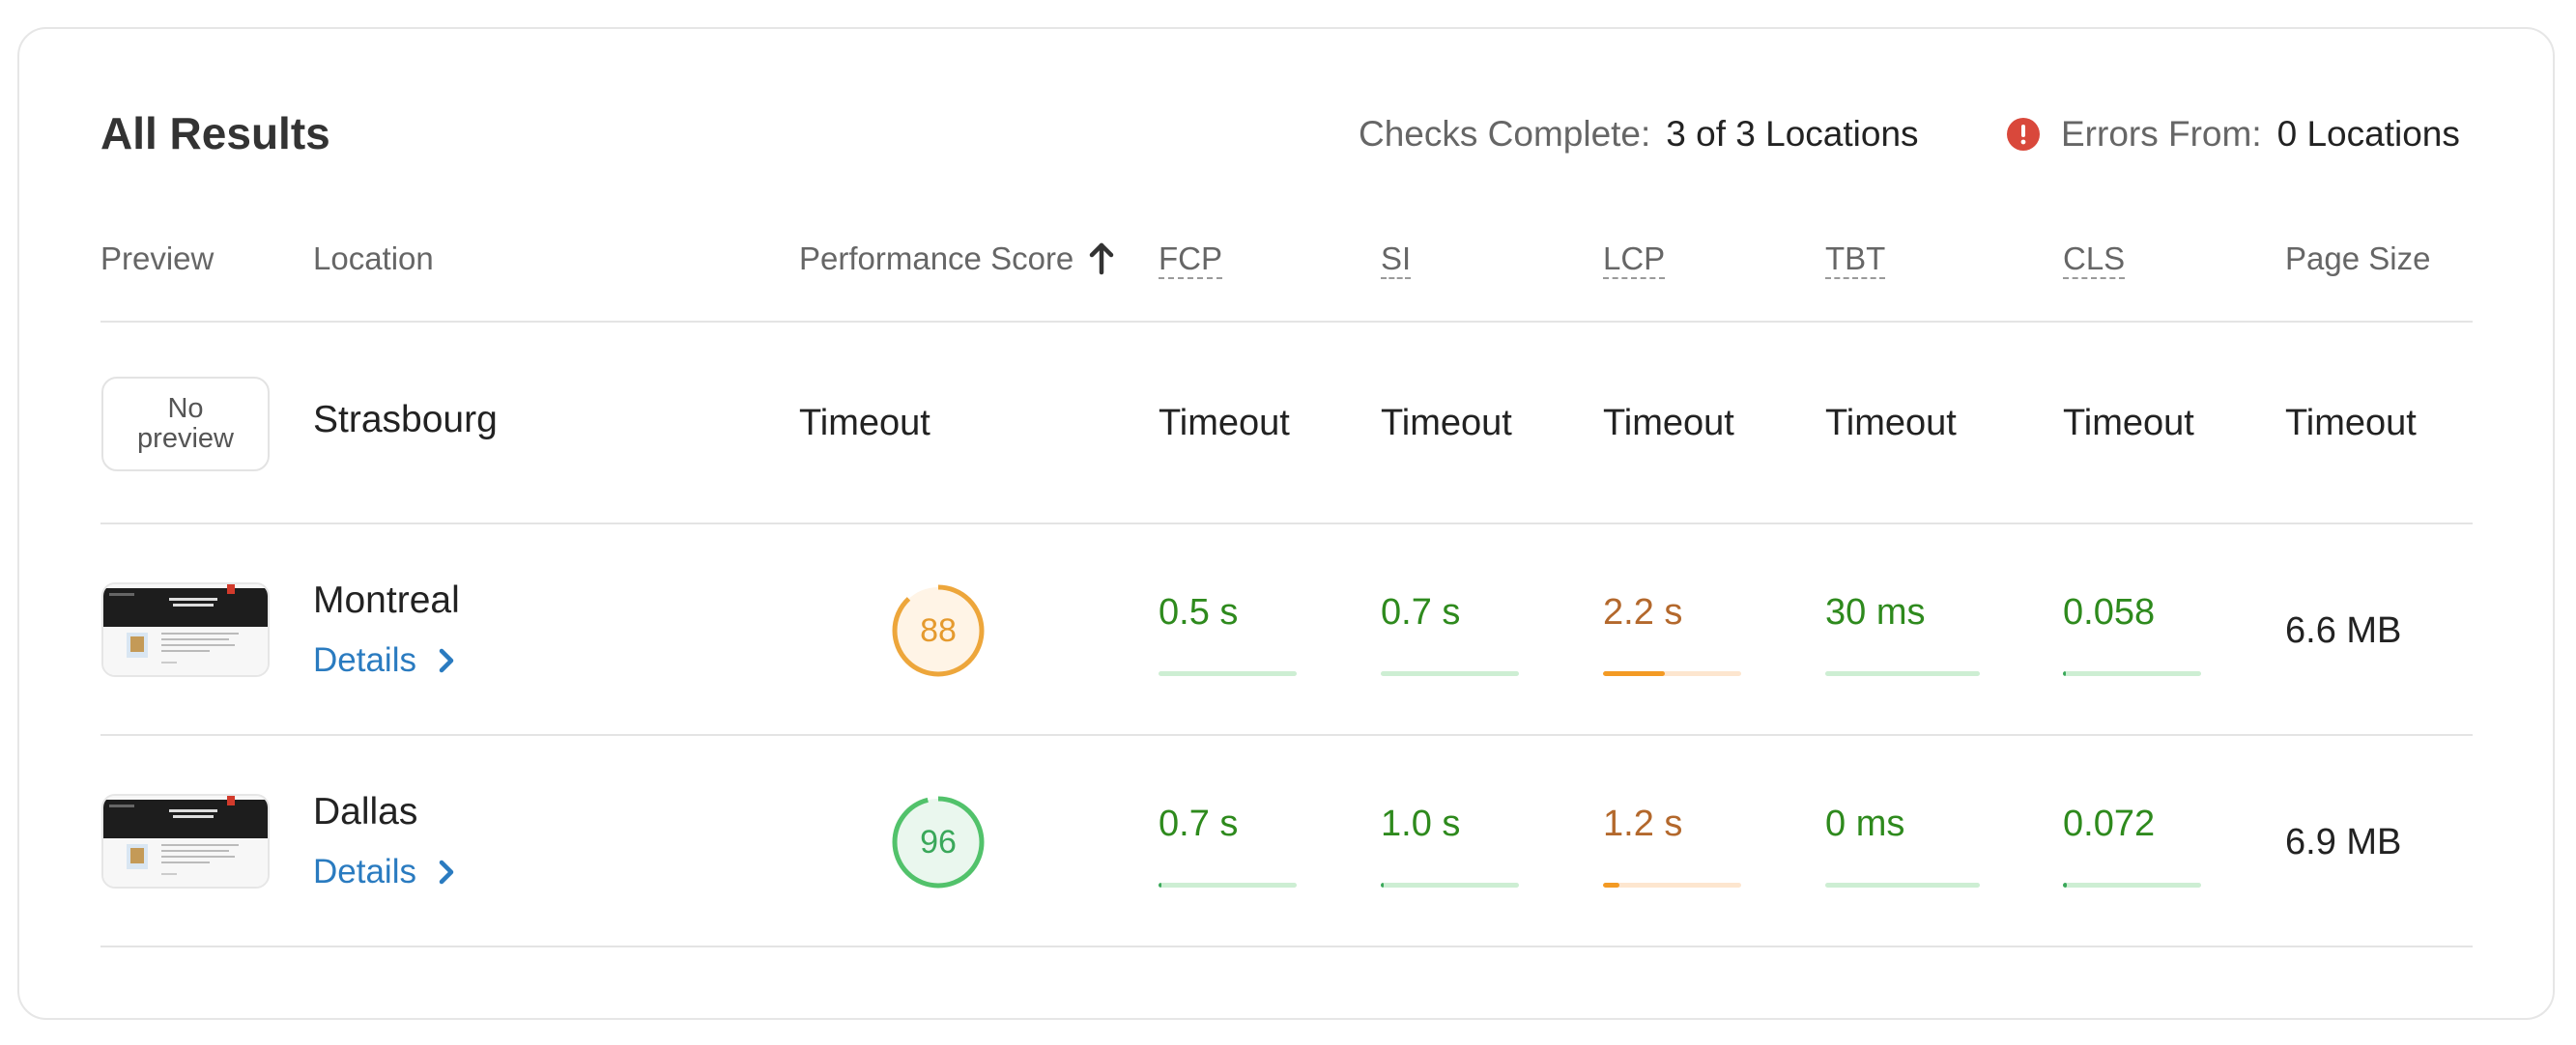 The height and width of the screenshot is (1045, 2576). Describe the element at coordinates (2351, 423) in the screenshot. I see `strasbourg-page-size: Timeout` at that location.